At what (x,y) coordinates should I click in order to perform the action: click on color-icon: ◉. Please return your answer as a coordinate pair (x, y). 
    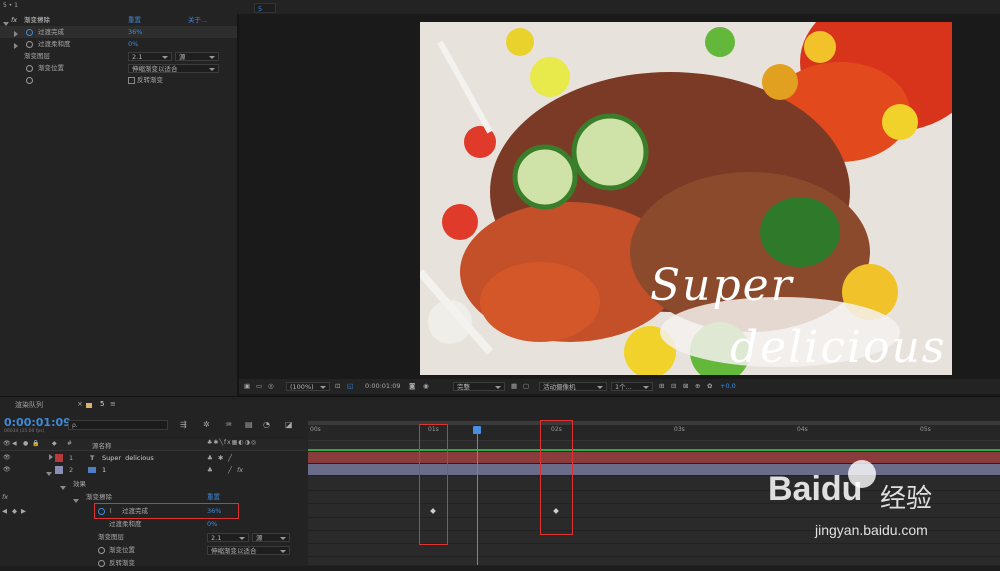
    Looking at the image, I should click on (426, 386).